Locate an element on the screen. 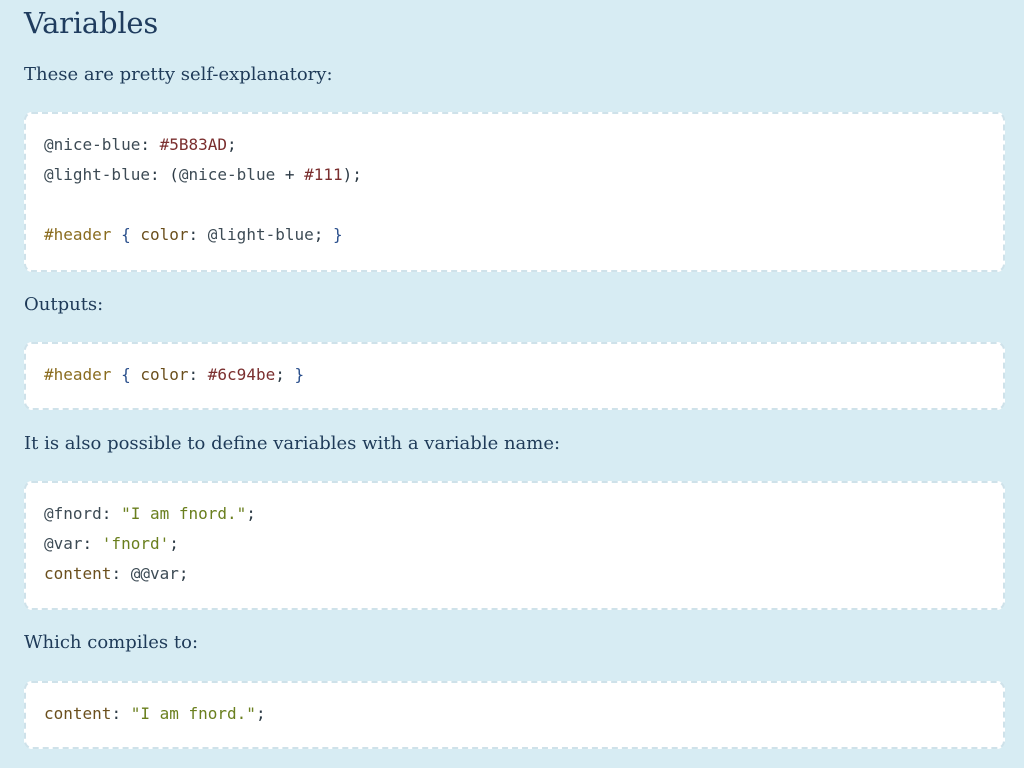 The height and width of the screenshot is (768, 1024). code-token-hex: #5B83AD is located at coordinates (193, 144).